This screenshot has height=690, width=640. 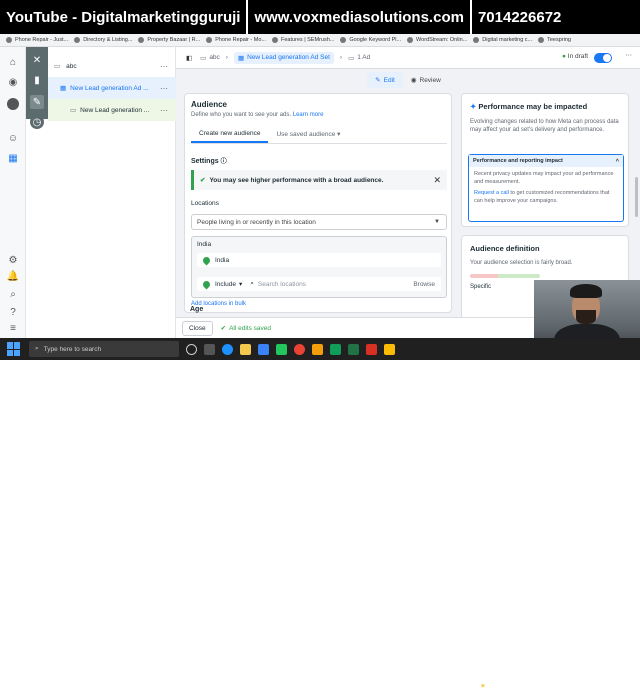 What do you see at coordinates (389, 349) in the screenshot?
I see `notes-icon` at bounding box center [389, 349].